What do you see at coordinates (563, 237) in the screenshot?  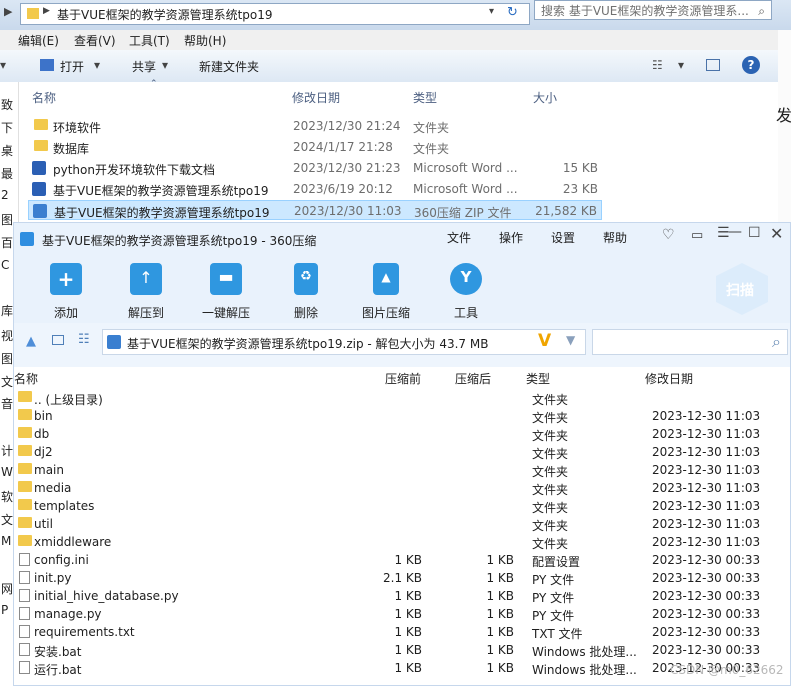 I see `menu-settings: 设置` at bounding box center [563, 237].